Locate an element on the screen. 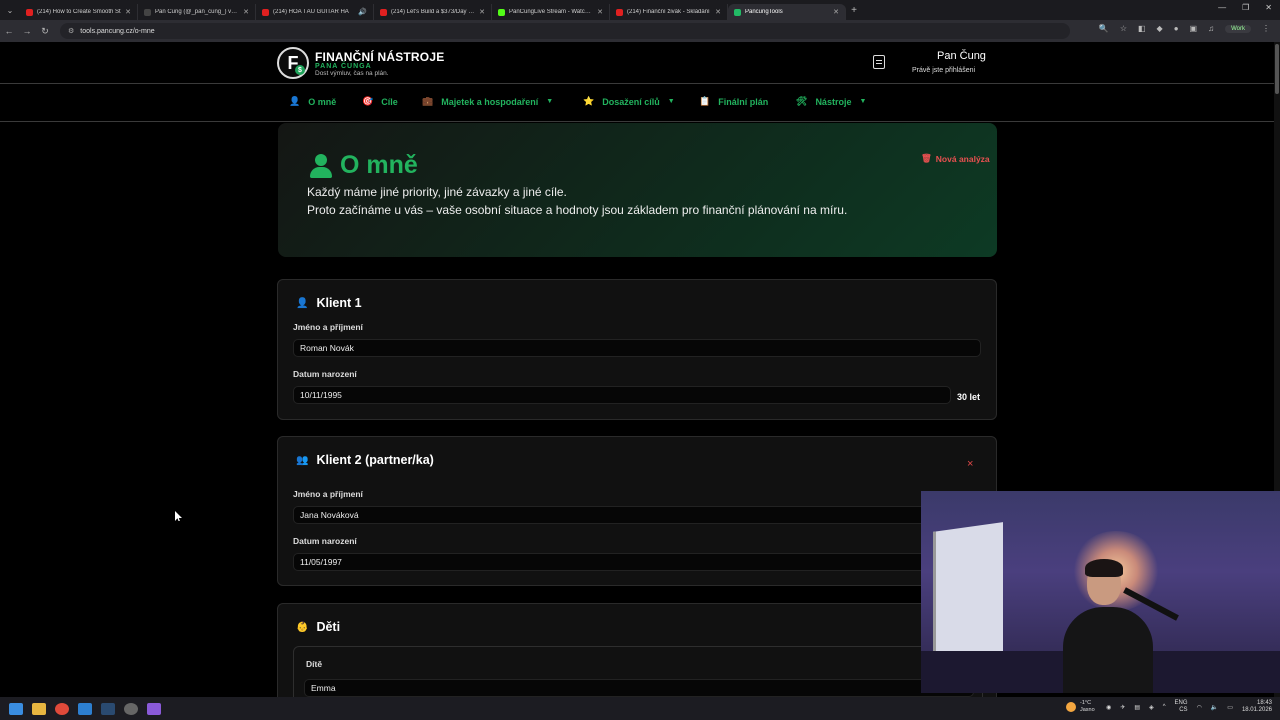 Image resolution: width=1280 pixels, height=720 pixels. browser-tab-active: PancungTools ✕ is located at coordinates (787, 12).